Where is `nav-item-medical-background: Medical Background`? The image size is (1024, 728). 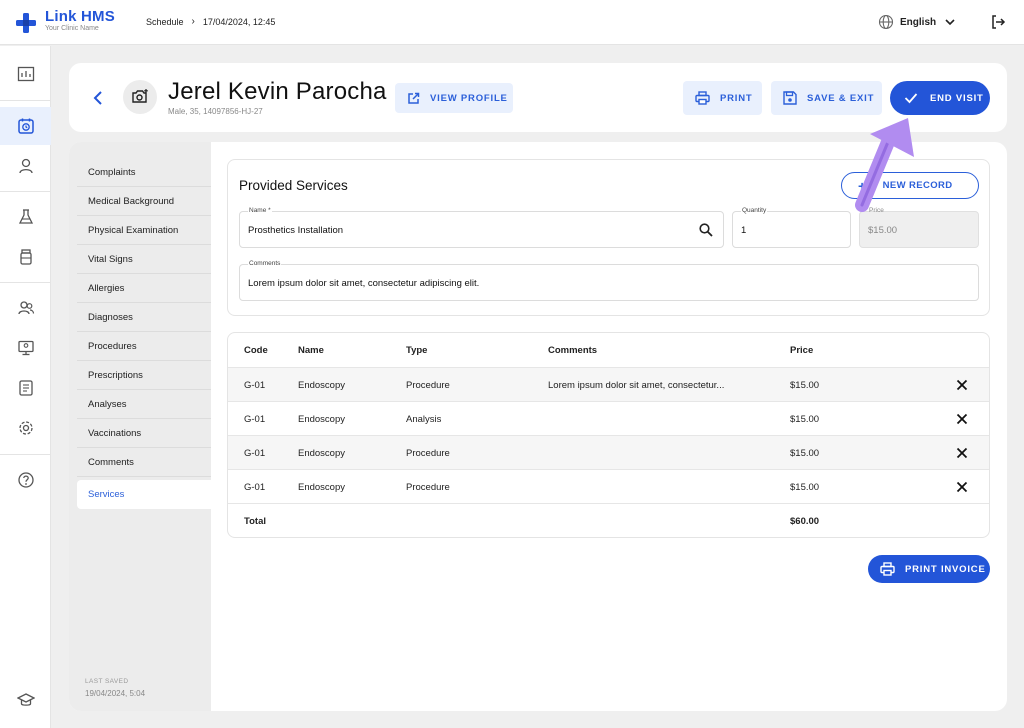
nav-item-medical-background: Medical Background is located at coordinates (144, 201).